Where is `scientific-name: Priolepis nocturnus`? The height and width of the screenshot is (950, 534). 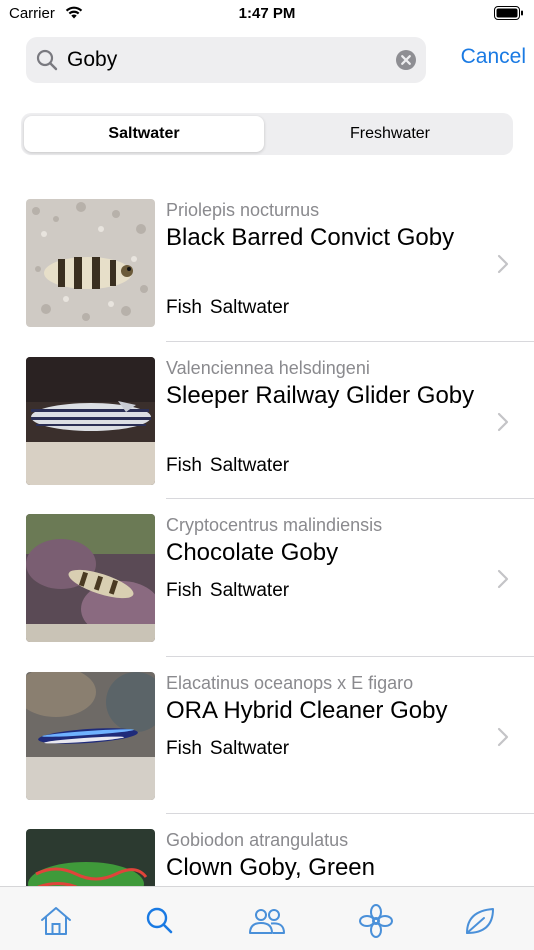
scientific-name: Priolepis nocturnus is located at coordinates (243, 210).